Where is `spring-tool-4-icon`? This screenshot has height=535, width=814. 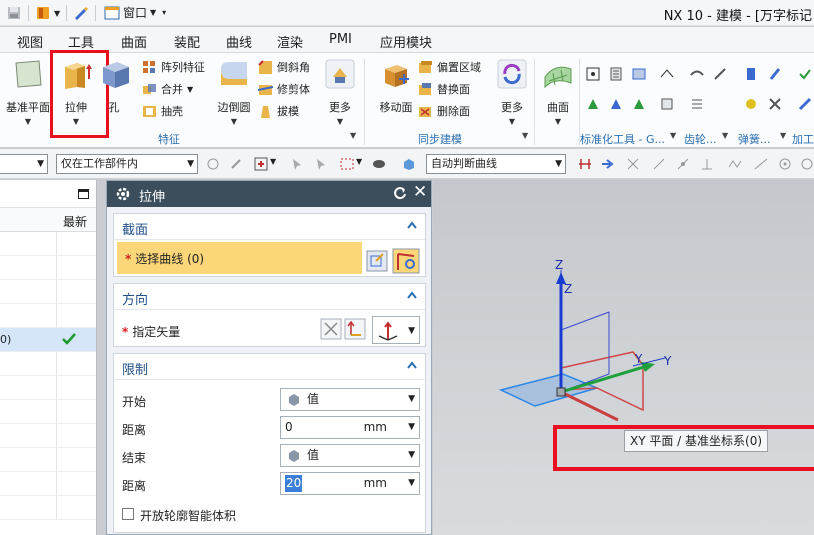
spring-tool-4-icon is located at coordinates (775, 104).